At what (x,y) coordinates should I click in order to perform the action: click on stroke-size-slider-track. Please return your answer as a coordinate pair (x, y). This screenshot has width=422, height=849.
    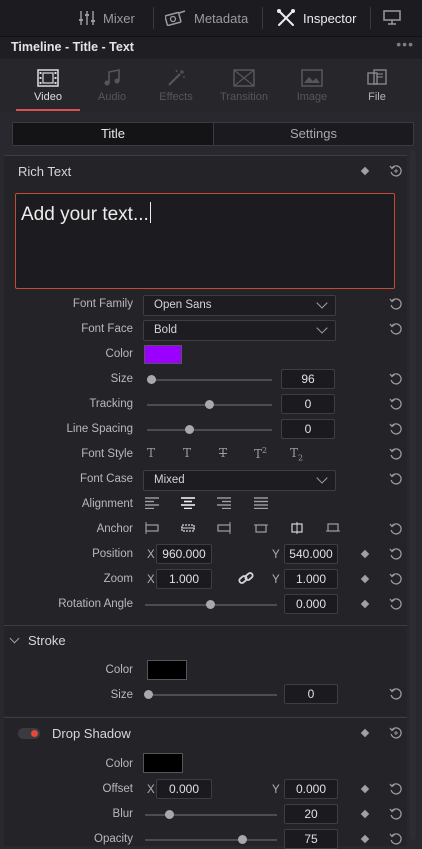
    Looking at the image, I should click on (211, 695).